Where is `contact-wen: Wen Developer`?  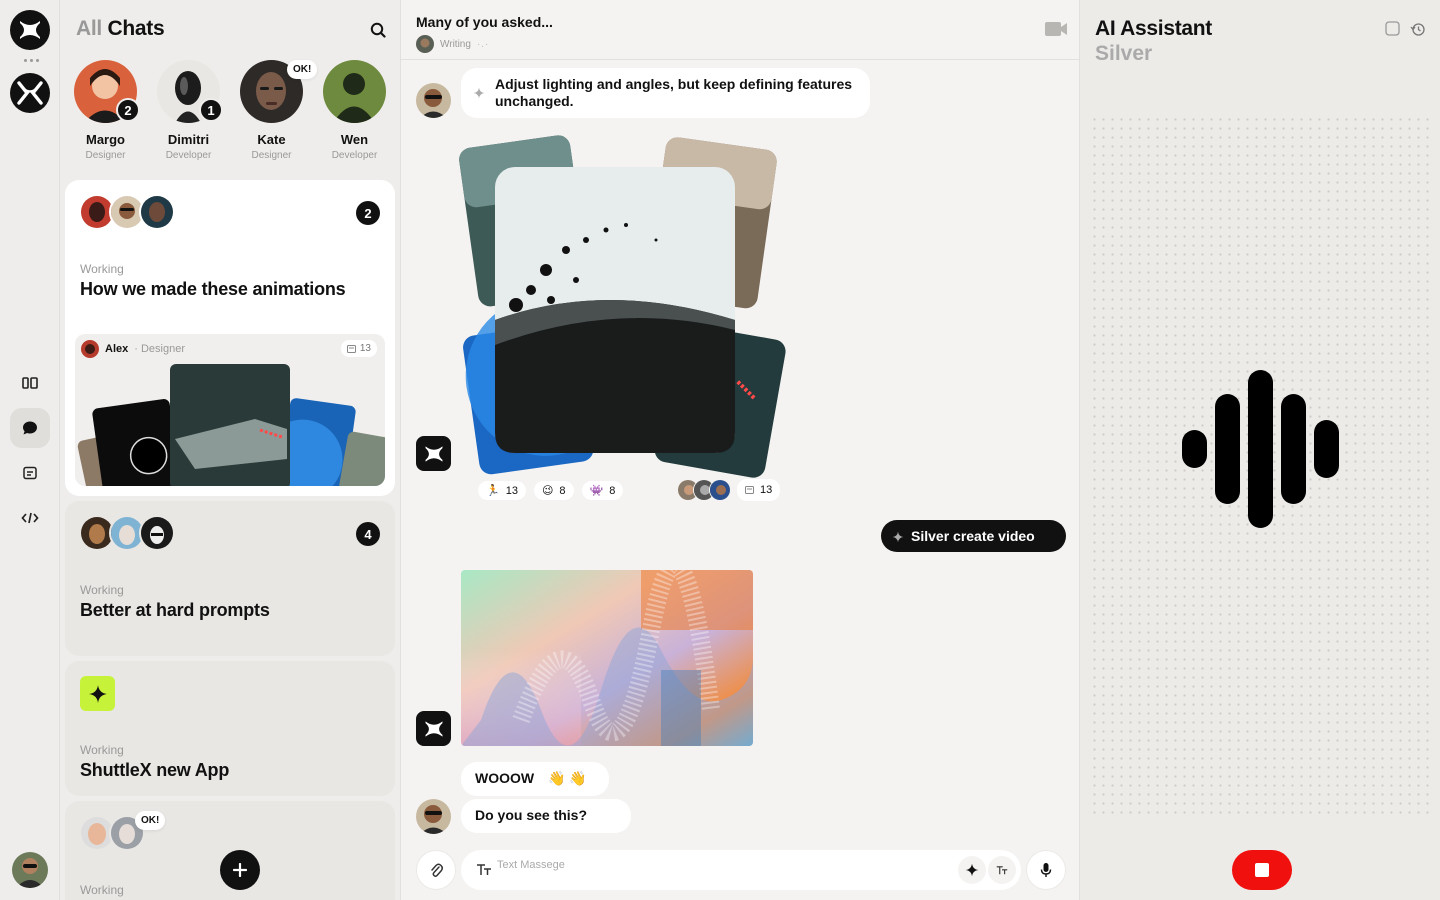
contact-wen: Wen Developer is located at coordinates (354, 110).